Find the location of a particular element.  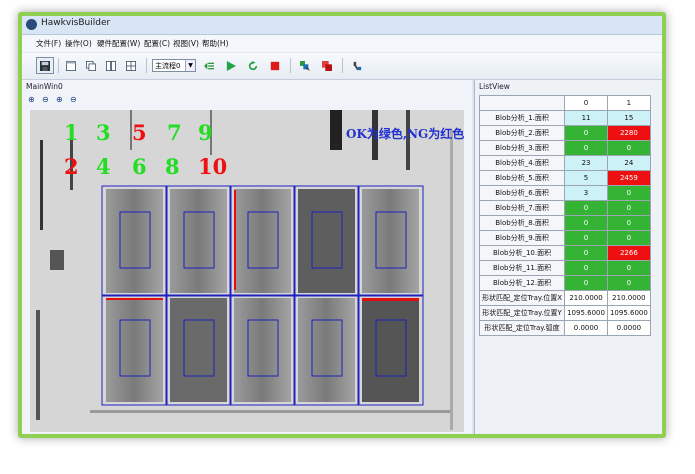

layout-grid-button is located at coordinates (131, 65).